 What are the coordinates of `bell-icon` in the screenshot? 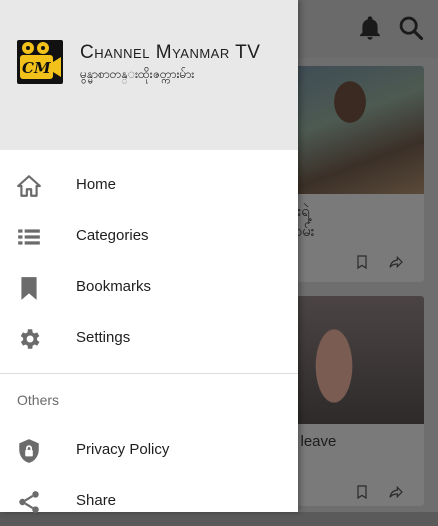 It's located at (370, 28).